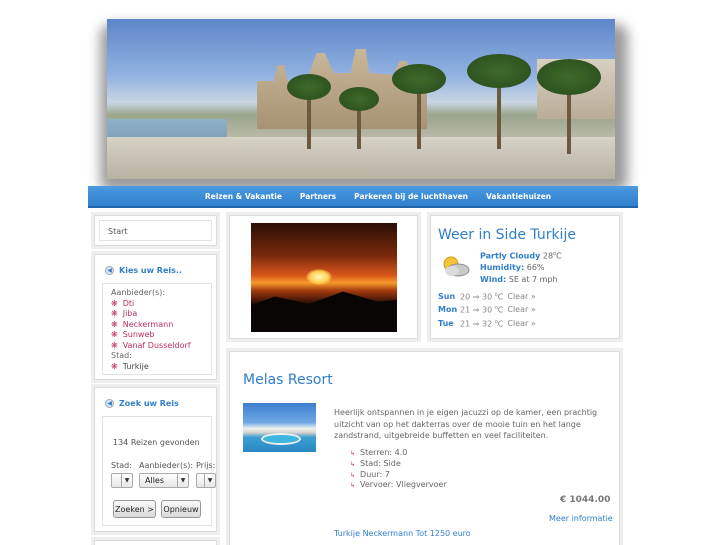  Describe the element at coordinates (402, 533) in the screenshot. I see `next-offer-link: Turkije Neckermann Tot 1250 euro` at that location.